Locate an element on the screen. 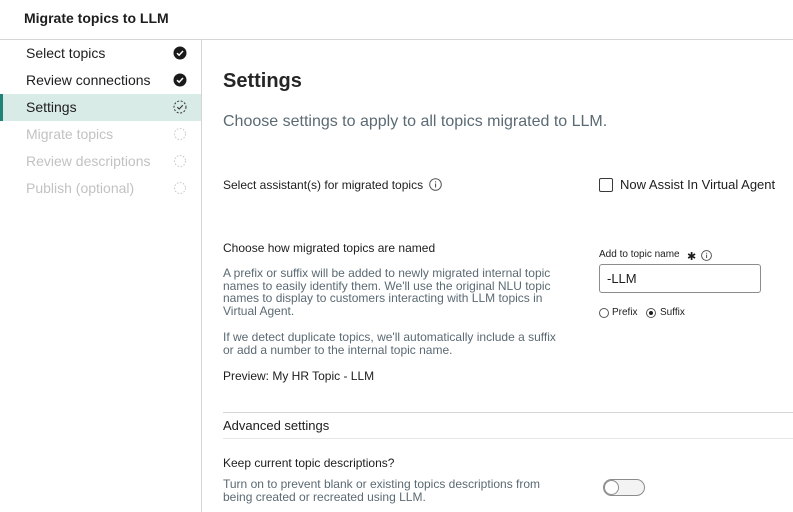 This screenshot has height=512, width=793. prefix-radio is located at coordinates (604, 313).